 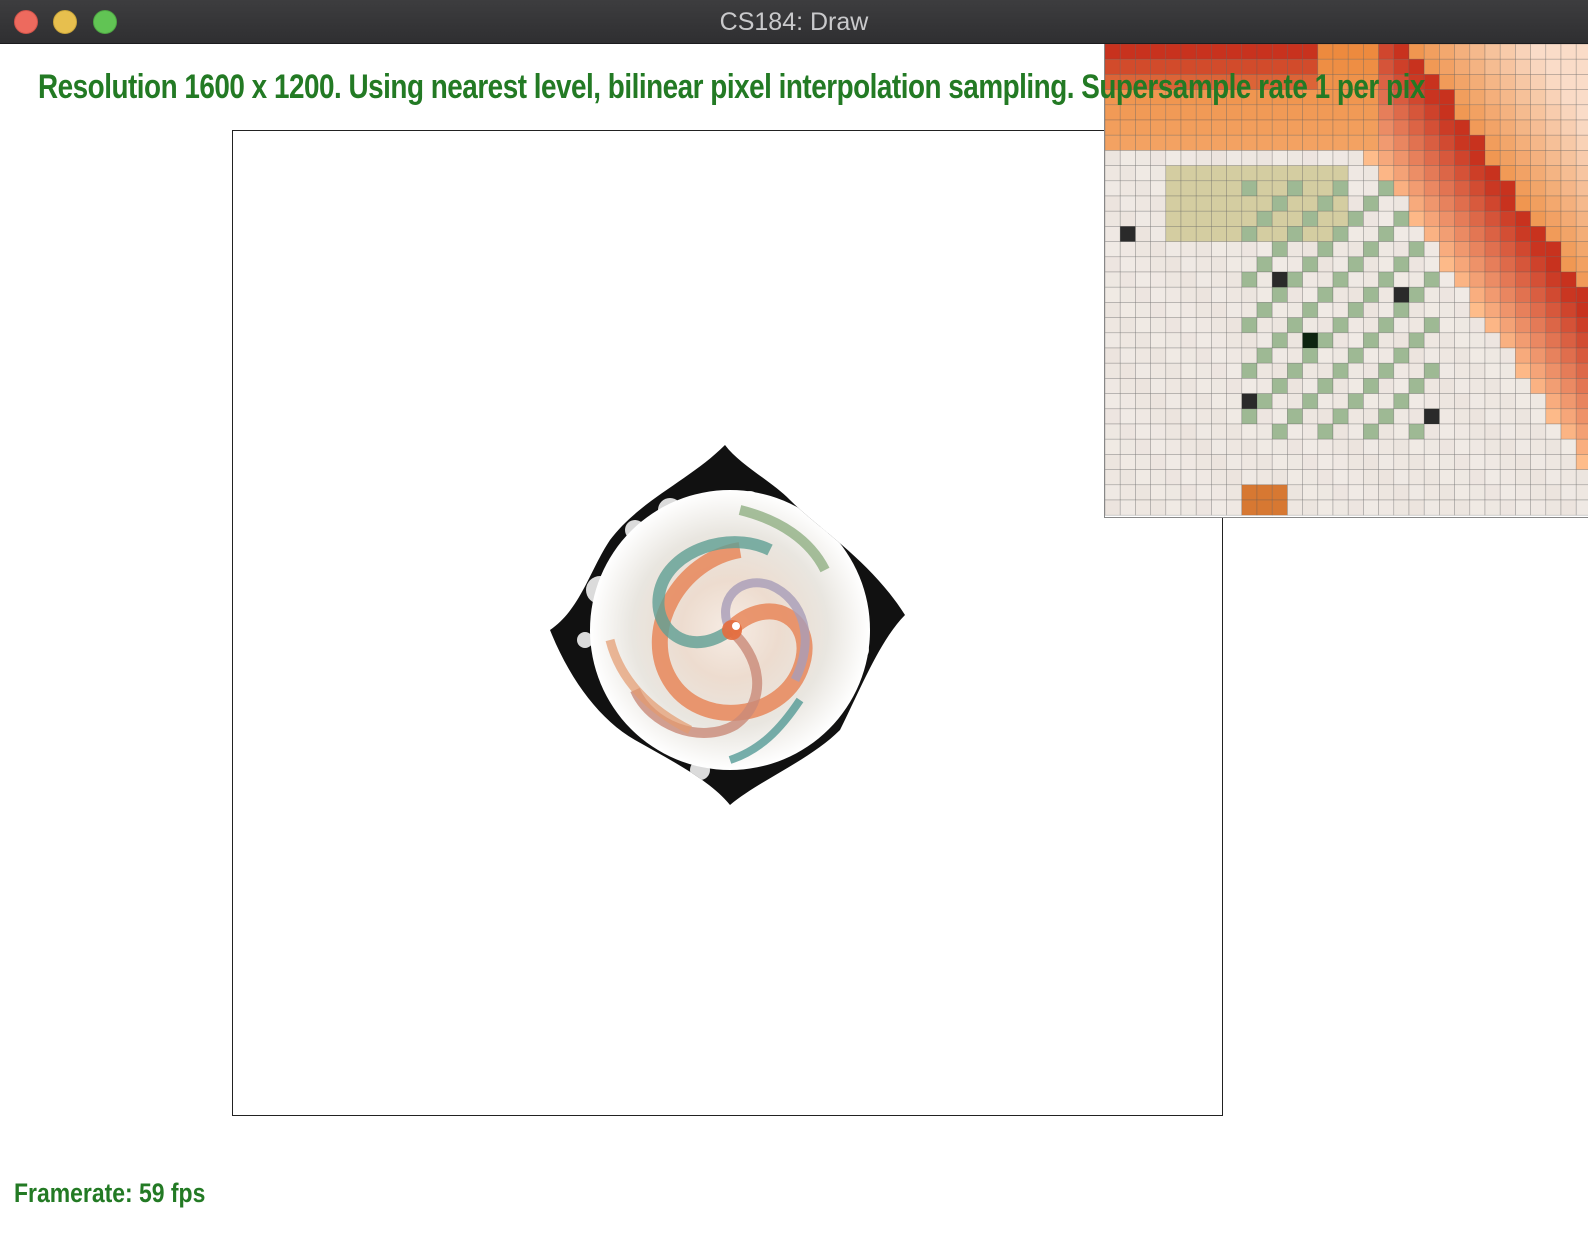 I want to click on title-bar: CS184: Draw, so click(x=794, y=22).